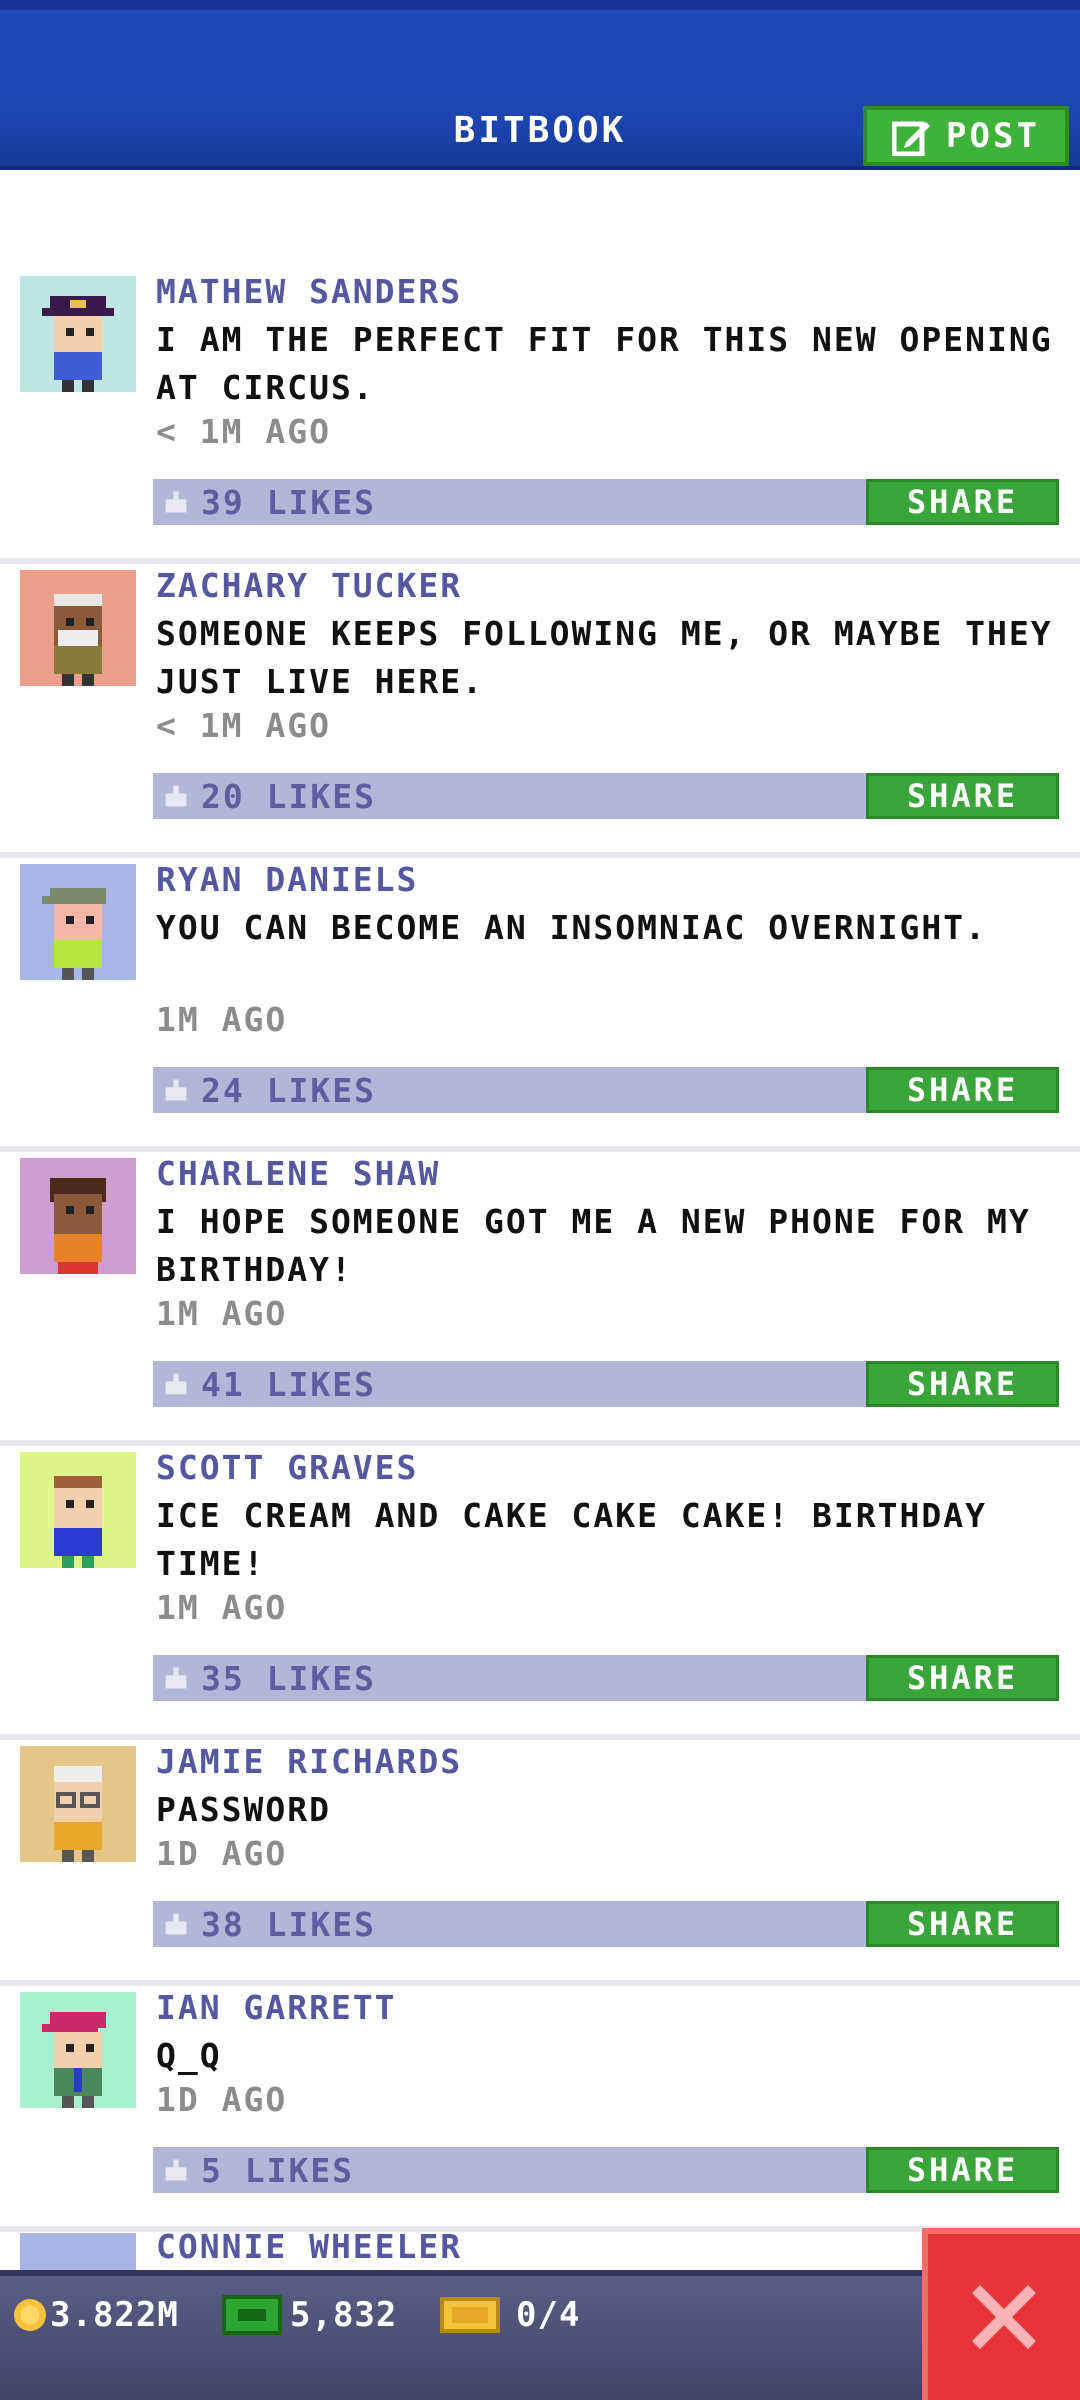 This screenshot has width=1080, height=2400. I want to click on feed-post: IAN GARRETT Q_Q 1D AGO 5 LIKES SHARE, so click(540, 2109).